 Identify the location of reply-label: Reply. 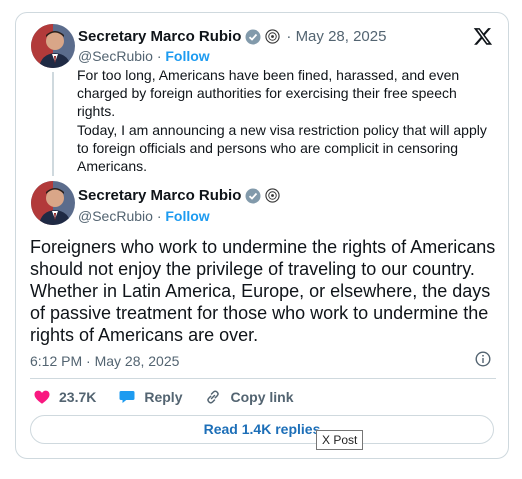
(163, 397).